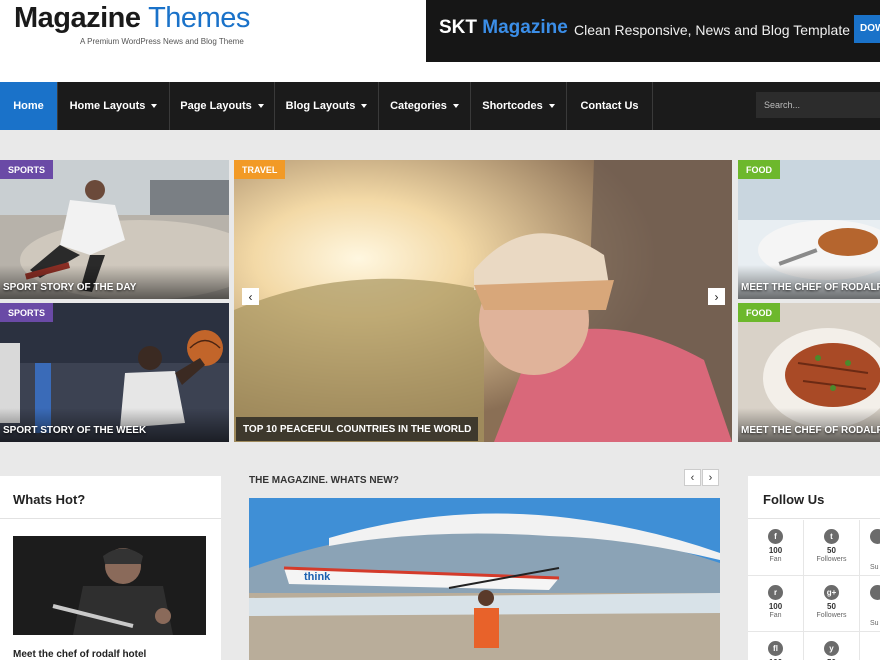 This screenshot has height=660, width=880. Describe the element at coordinates (525, 27) in the screenshot. I see `banner-brand-magazine: Magazine` at that location.